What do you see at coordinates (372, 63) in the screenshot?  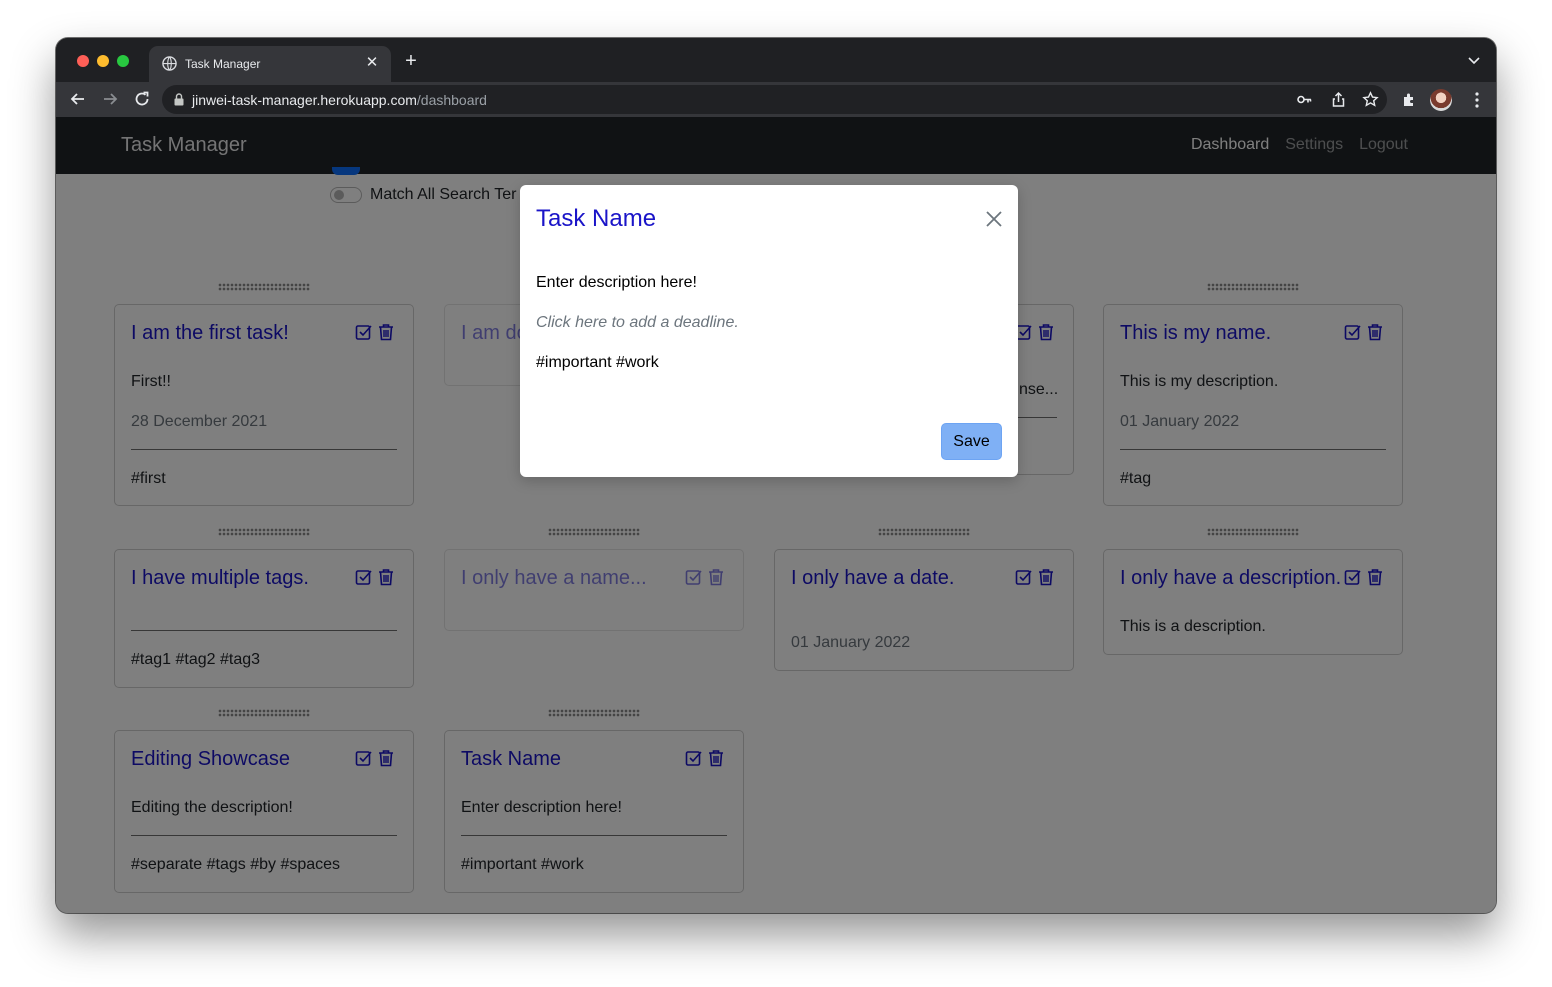 I see `close-tab-icon: ✕` at bounding box center [372, 63].